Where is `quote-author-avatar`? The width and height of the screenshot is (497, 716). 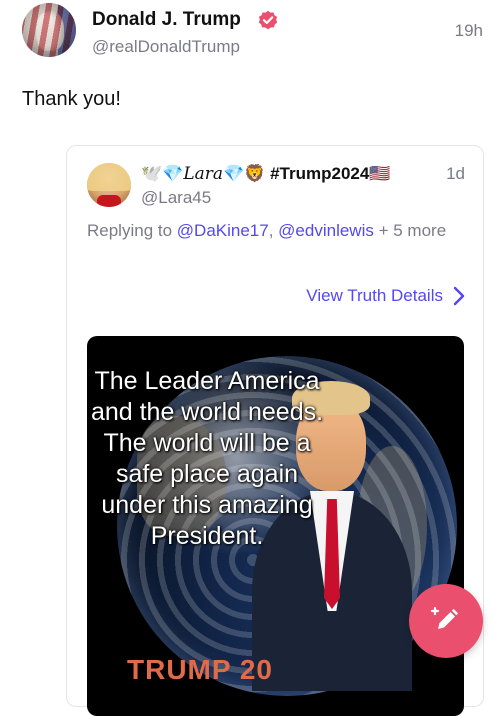 quote-author-avatar is located at coordinates (109, 185).